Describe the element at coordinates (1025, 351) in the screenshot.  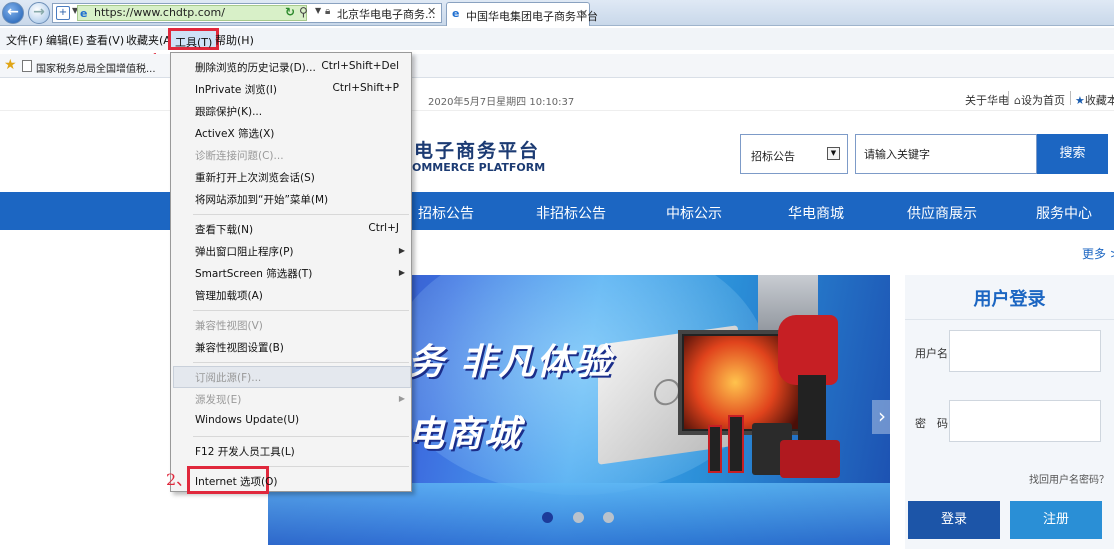
I see `username-input` at that location.